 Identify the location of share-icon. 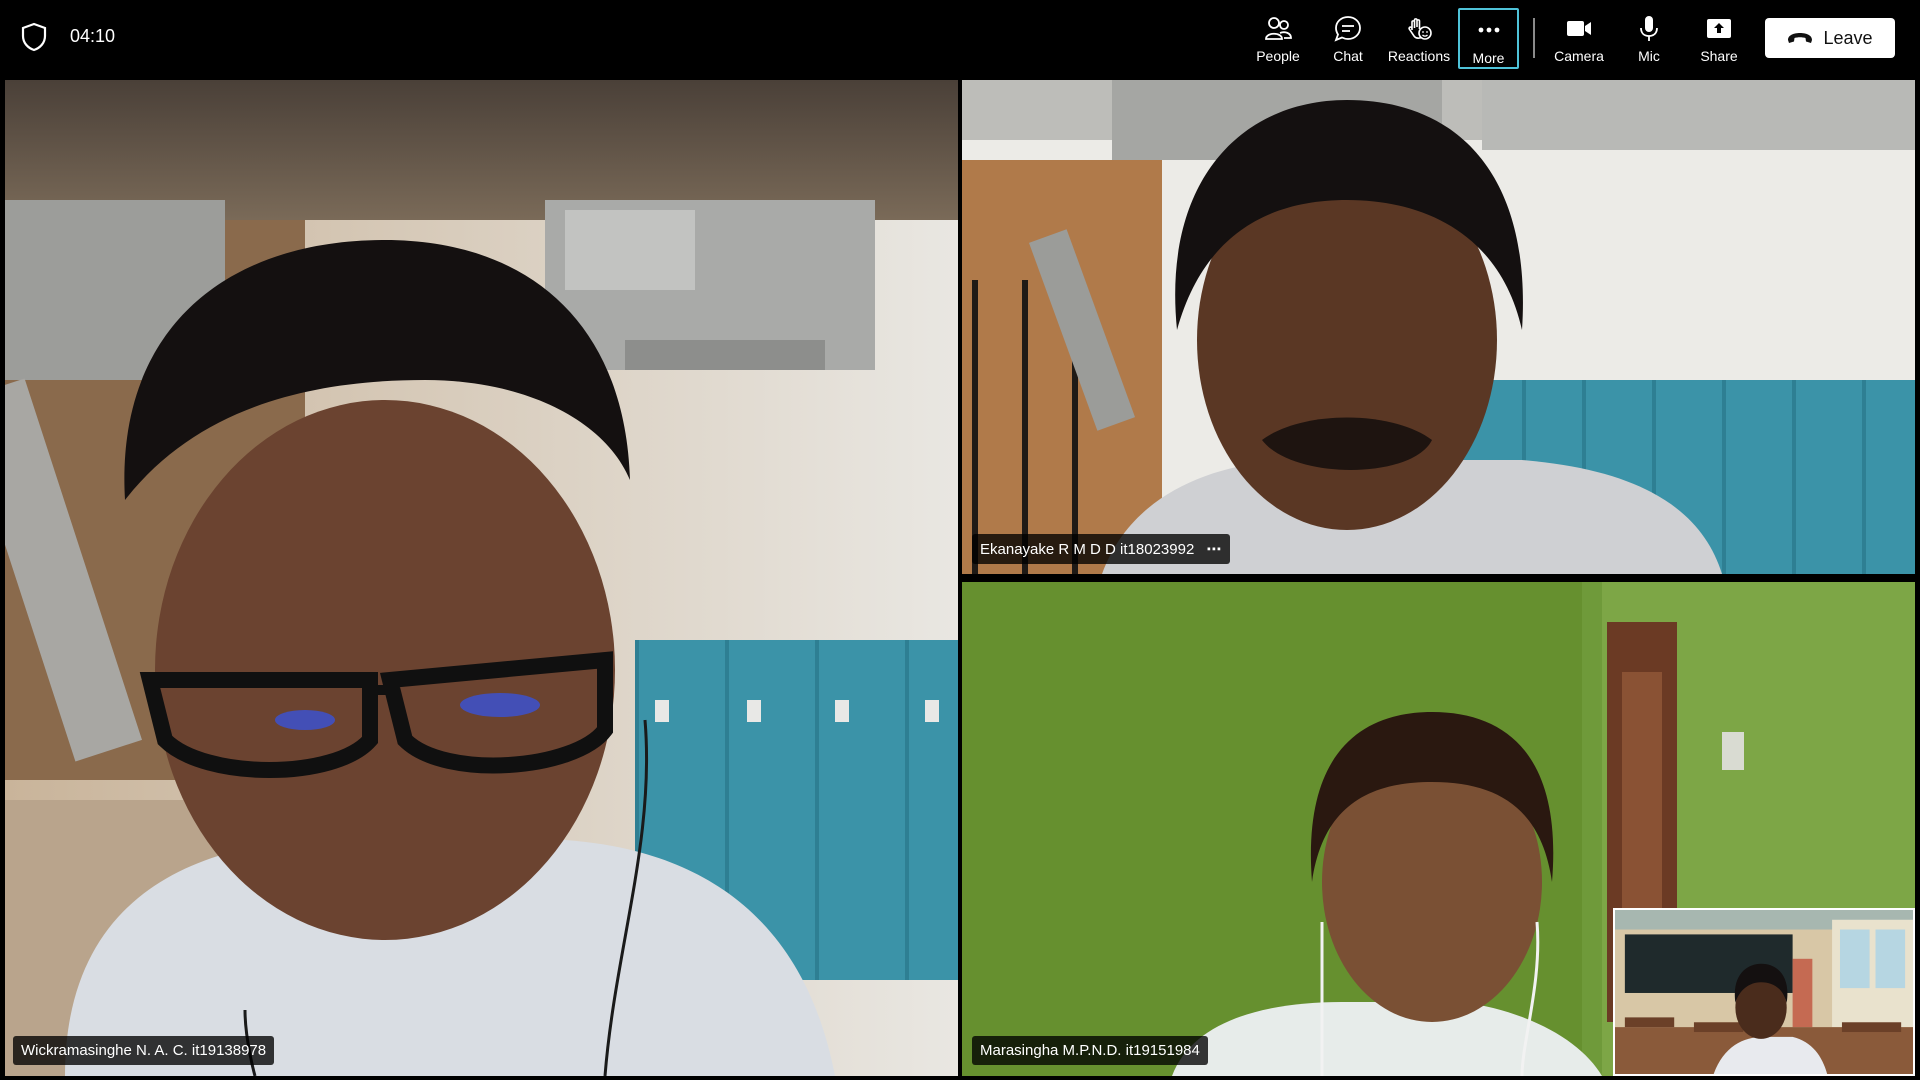
(1719, 28).